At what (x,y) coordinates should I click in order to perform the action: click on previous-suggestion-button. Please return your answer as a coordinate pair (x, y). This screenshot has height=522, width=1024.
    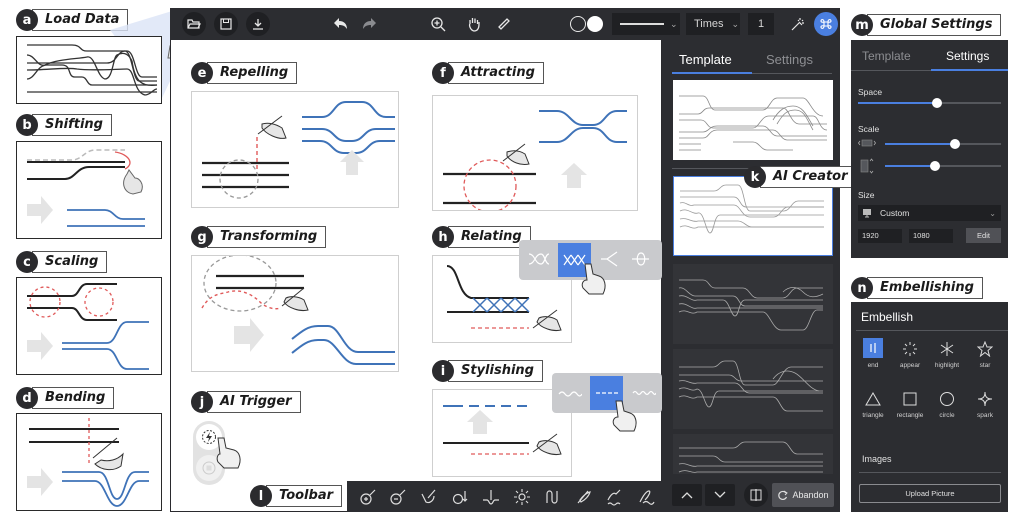
    Looking at the image, I should click on (687, 495).